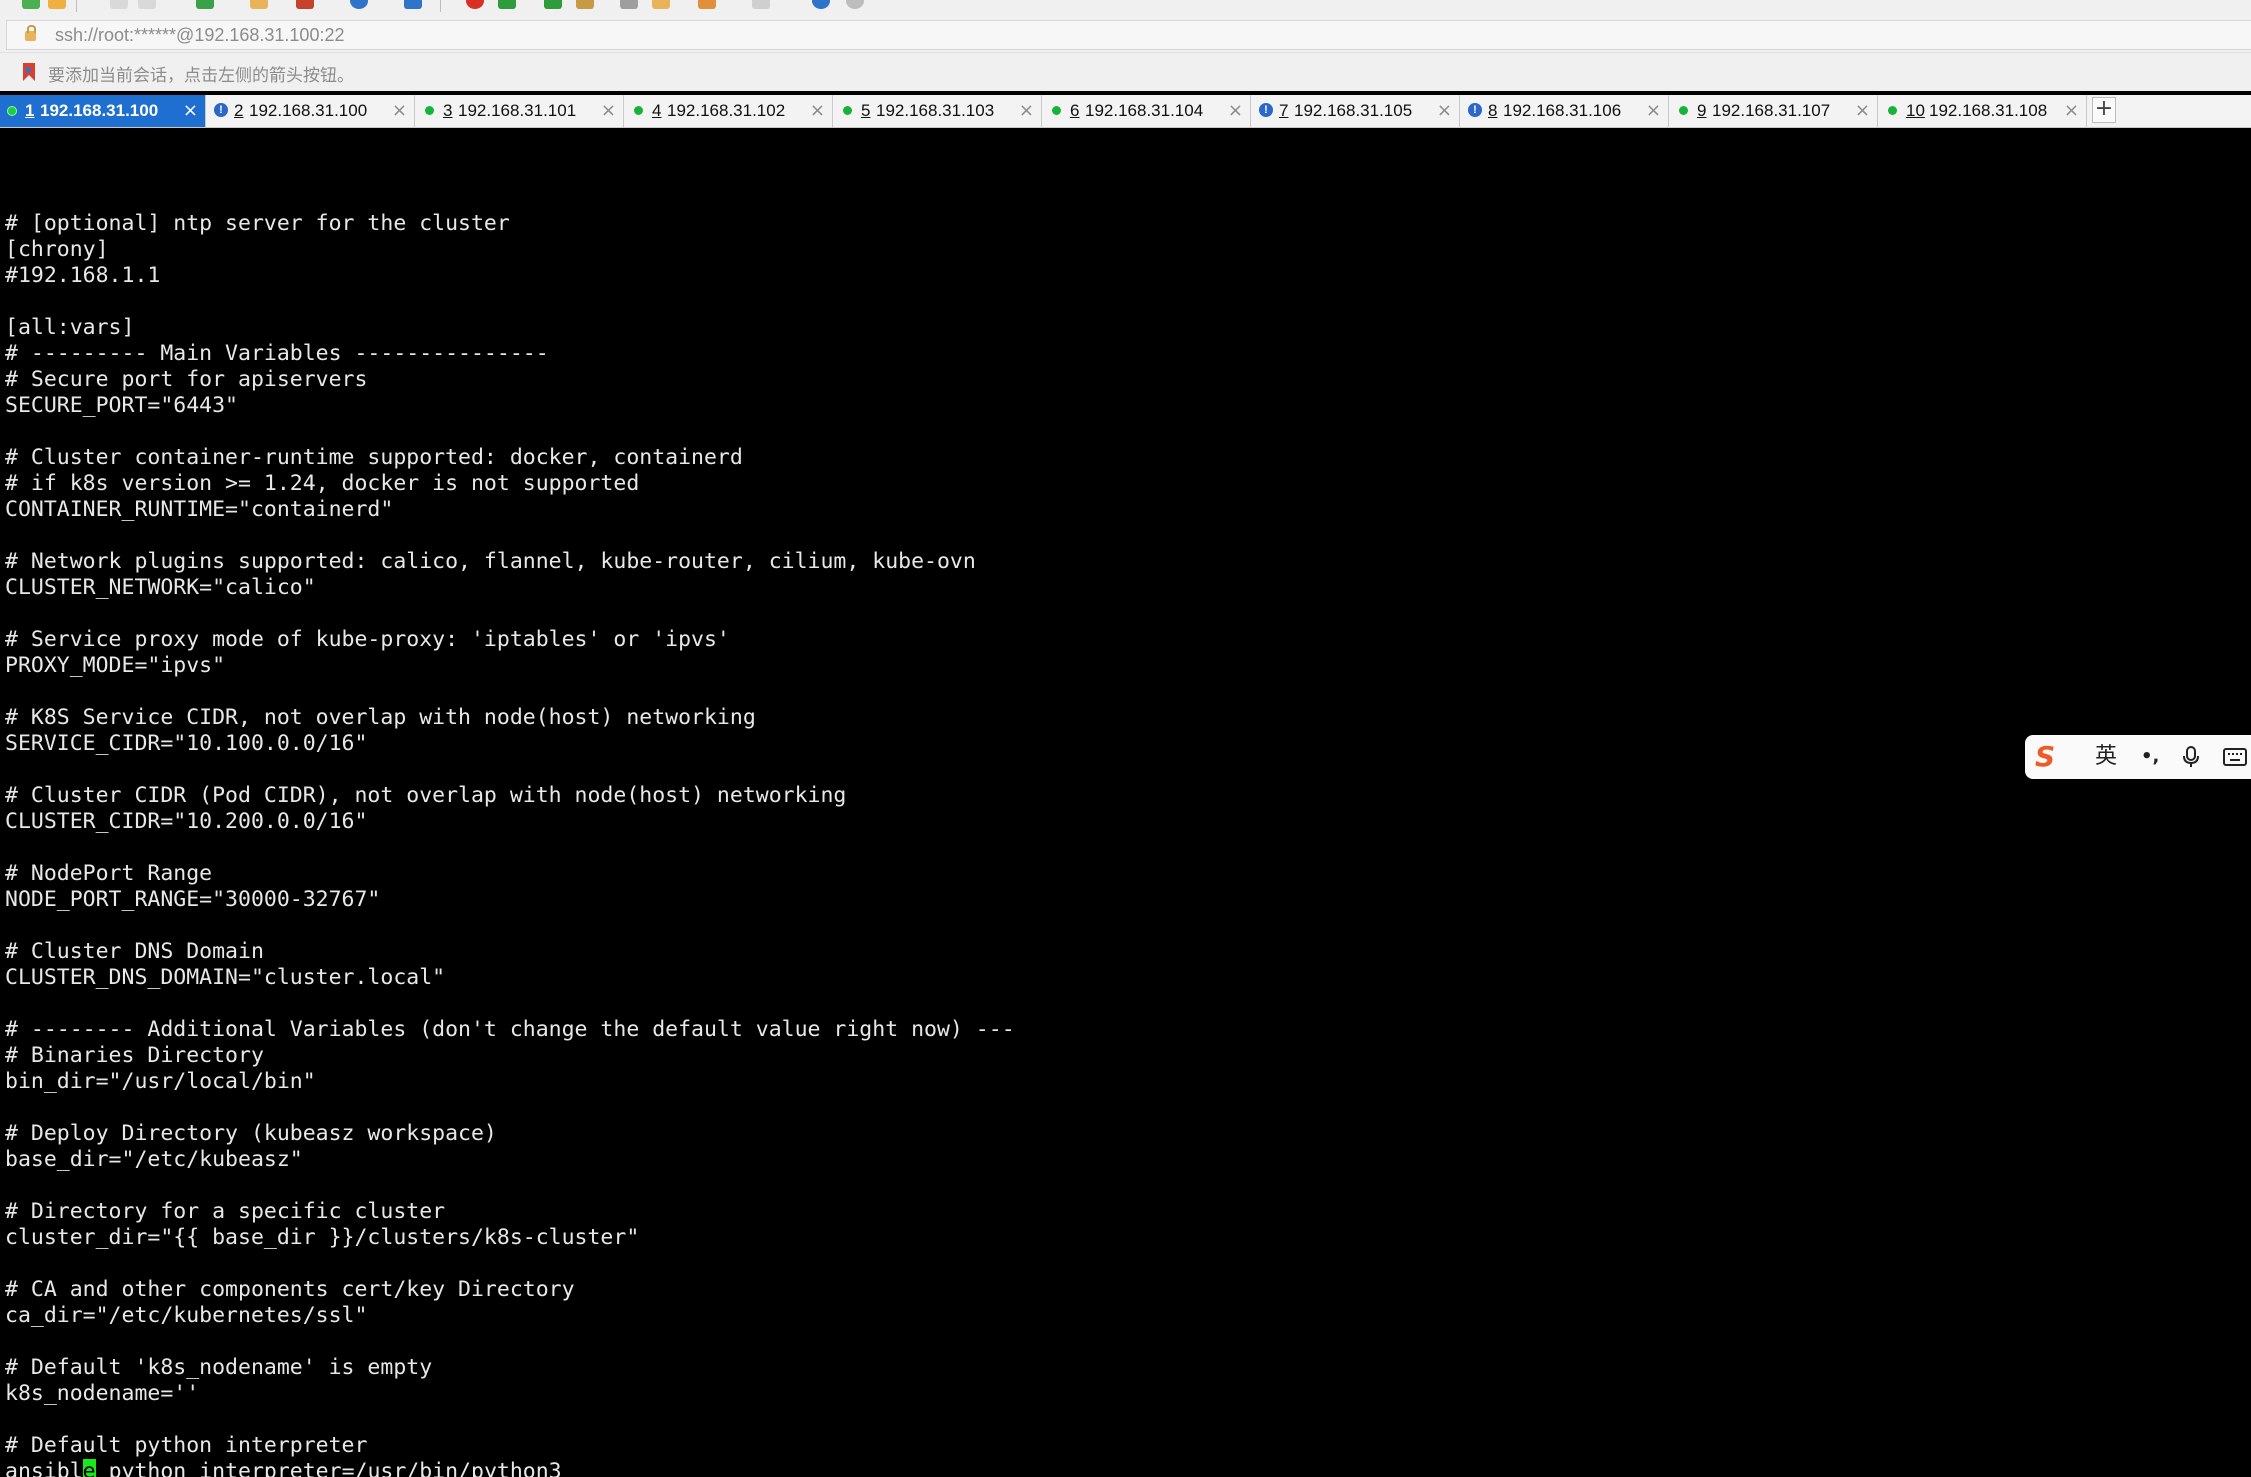  I want to click on terminal-line: # Secure port for apiservers, so click(186, 379).